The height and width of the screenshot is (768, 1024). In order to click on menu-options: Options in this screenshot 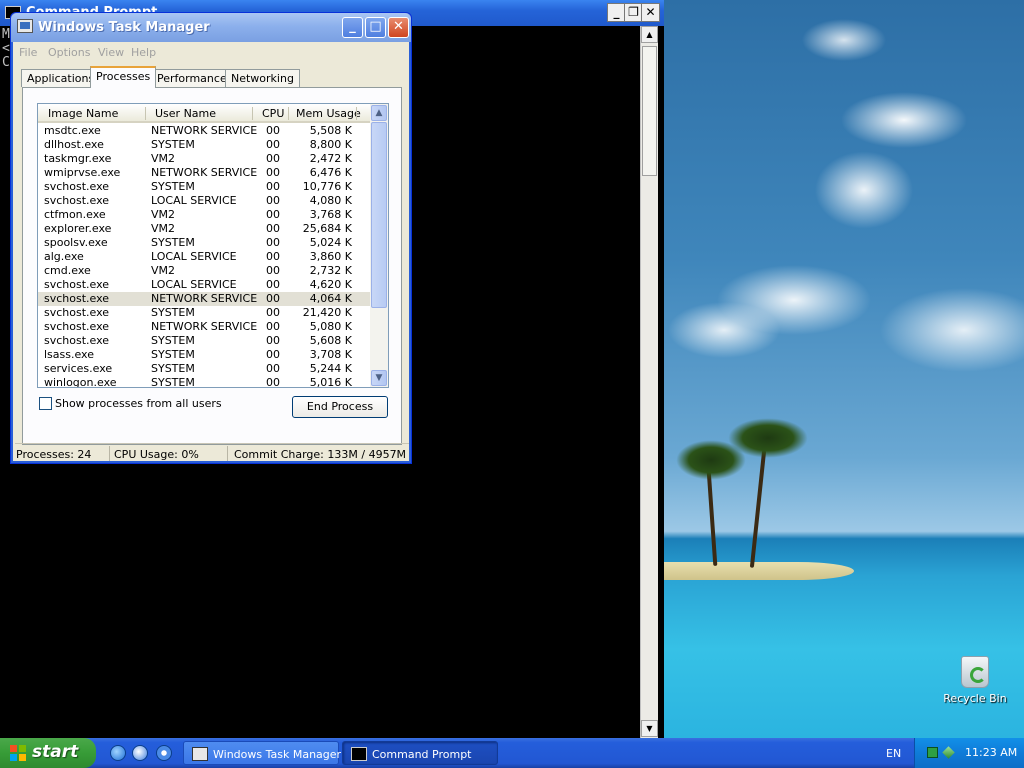, I will do `click(69, 52)`.